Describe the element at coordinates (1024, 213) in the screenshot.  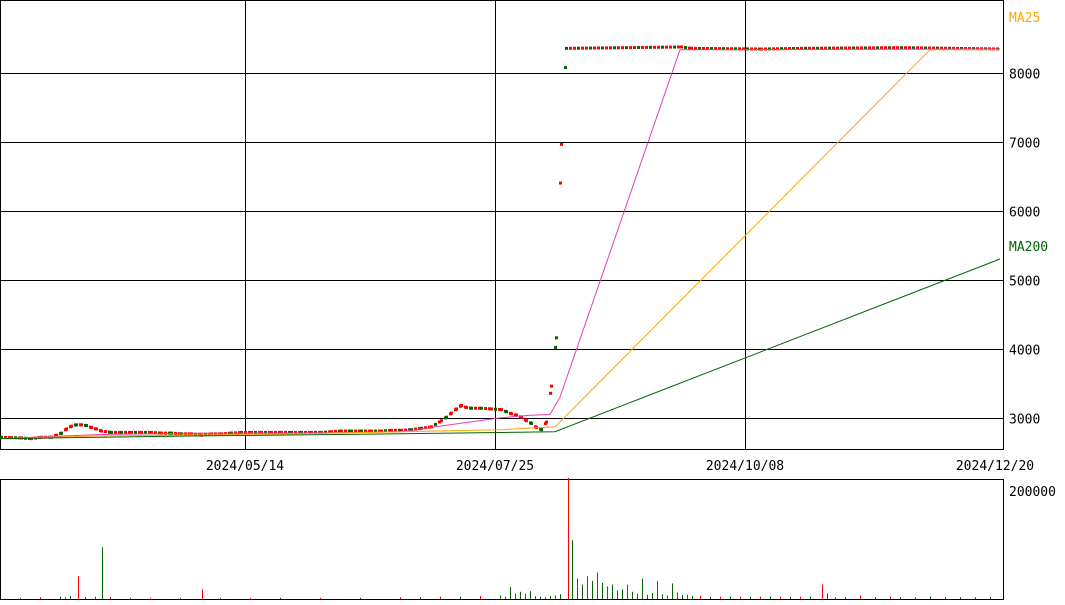
I see `price-tick-label: 6000` at that location.